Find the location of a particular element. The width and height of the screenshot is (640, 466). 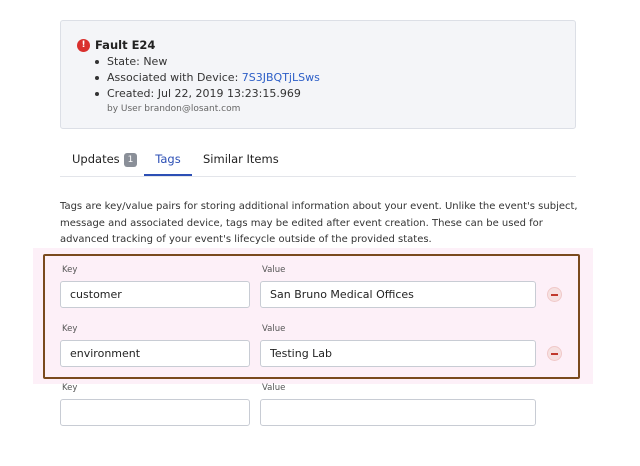

tab-updates-label: Updates is located at coordinates (96, 159).